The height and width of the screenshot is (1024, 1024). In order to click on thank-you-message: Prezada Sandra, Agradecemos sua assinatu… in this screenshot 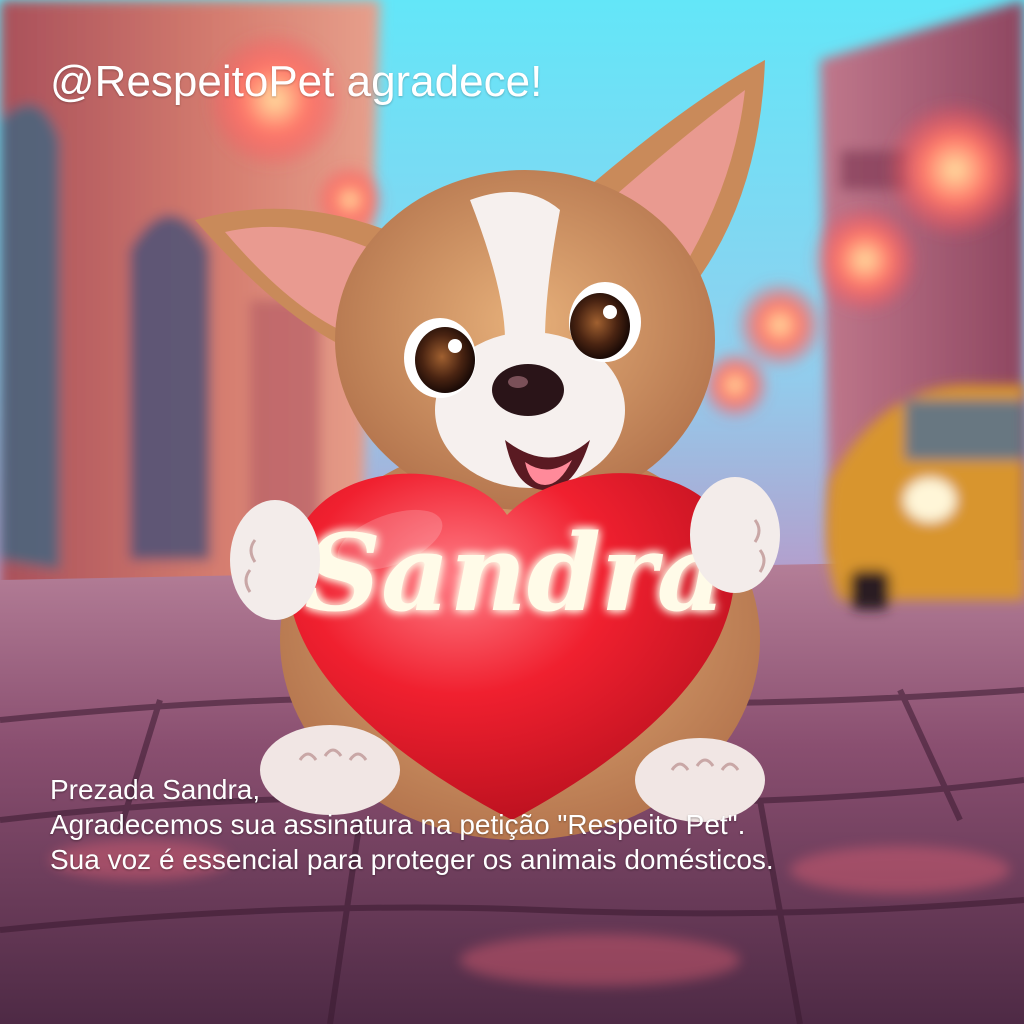, I will do `click(412, 824)`.